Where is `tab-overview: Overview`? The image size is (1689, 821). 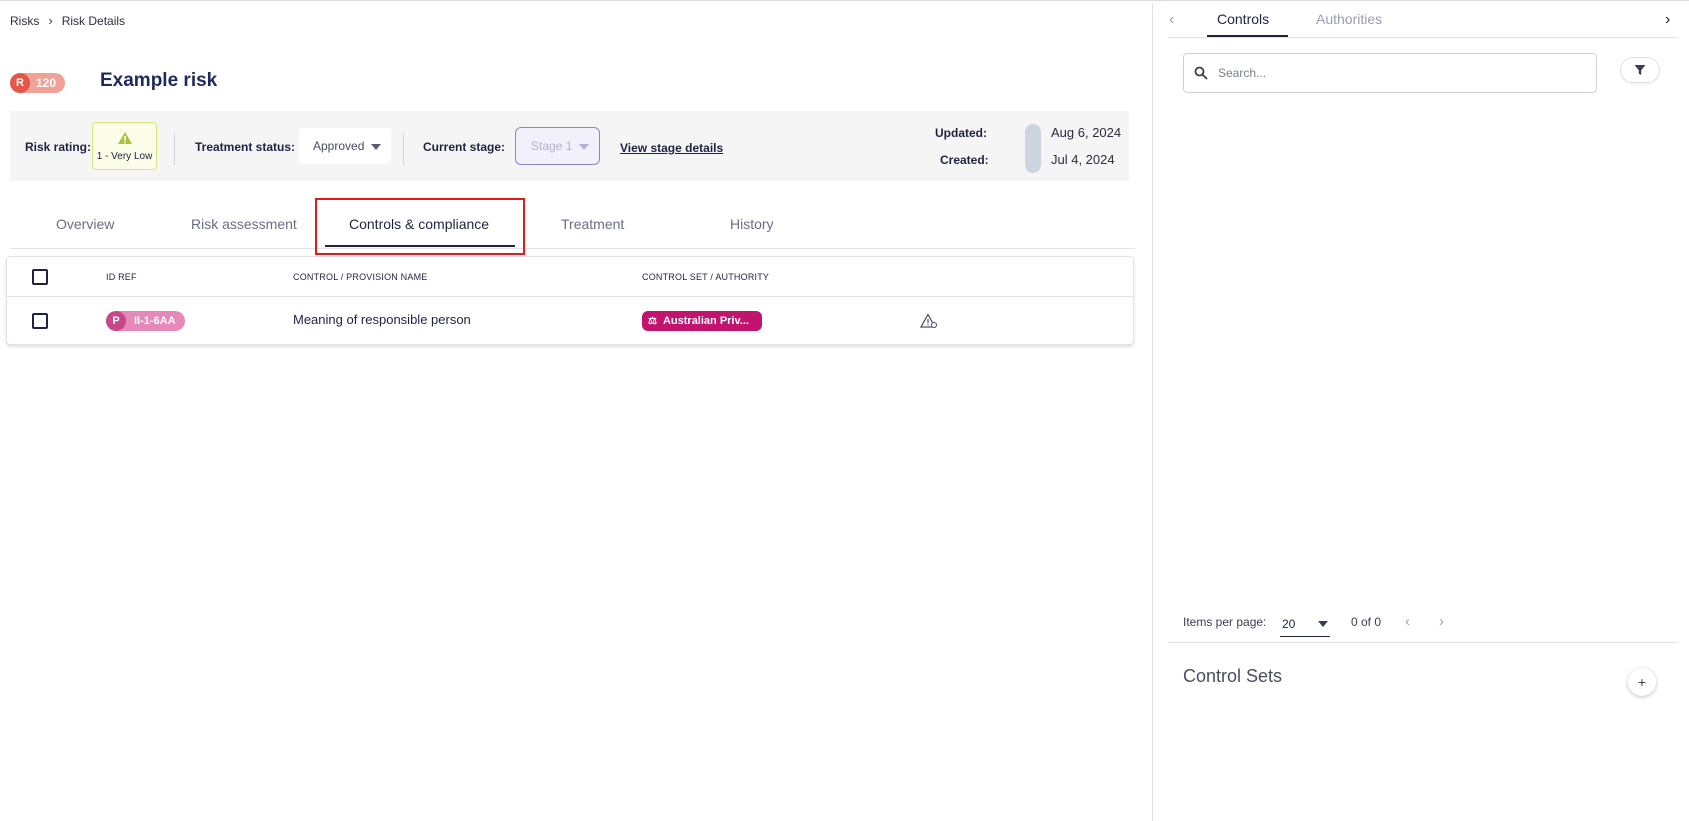 tab-overview: Overview is located at coordinates (85, 224).